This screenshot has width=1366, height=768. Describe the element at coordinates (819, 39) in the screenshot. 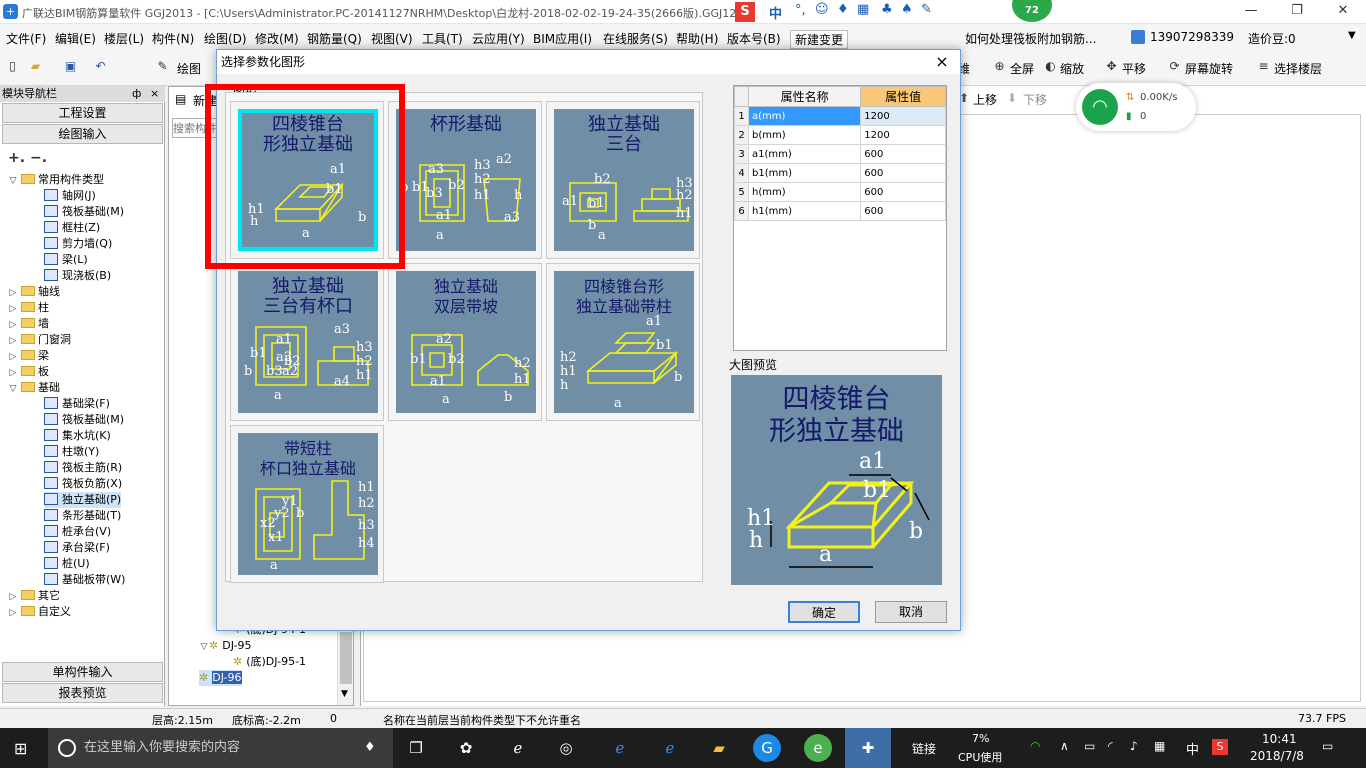

I see `menu-new-change: 新建变更` at that location.